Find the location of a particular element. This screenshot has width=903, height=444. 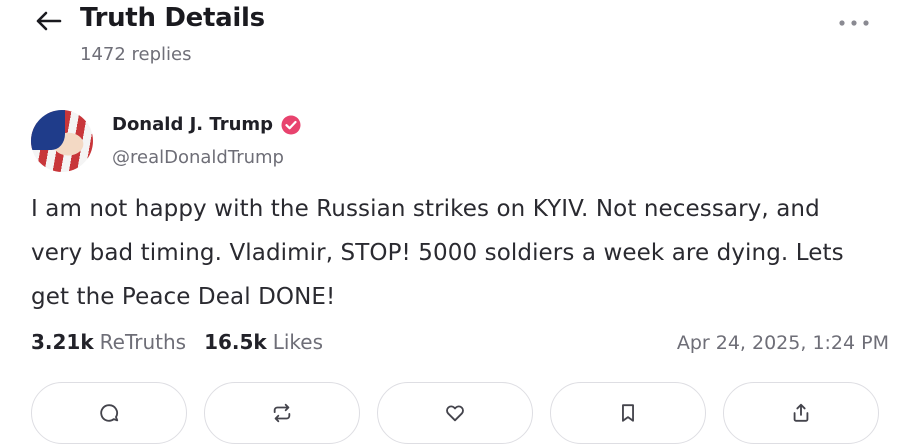

likes-count: 16.5k is located at coordinates (235, 342).